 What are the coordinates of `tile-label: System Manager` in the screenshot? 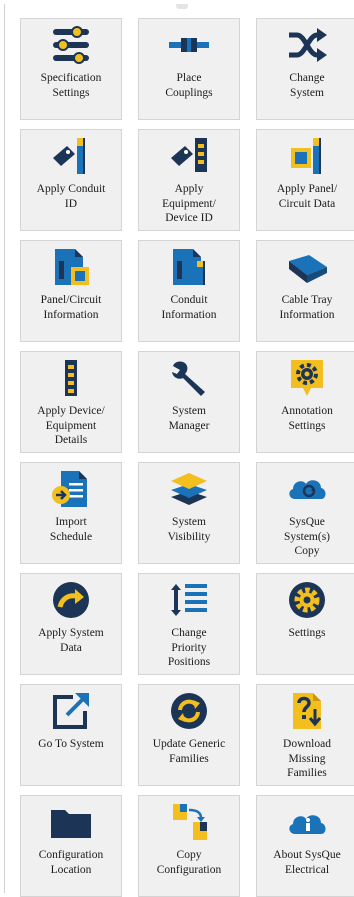 It's located at (189, 418).